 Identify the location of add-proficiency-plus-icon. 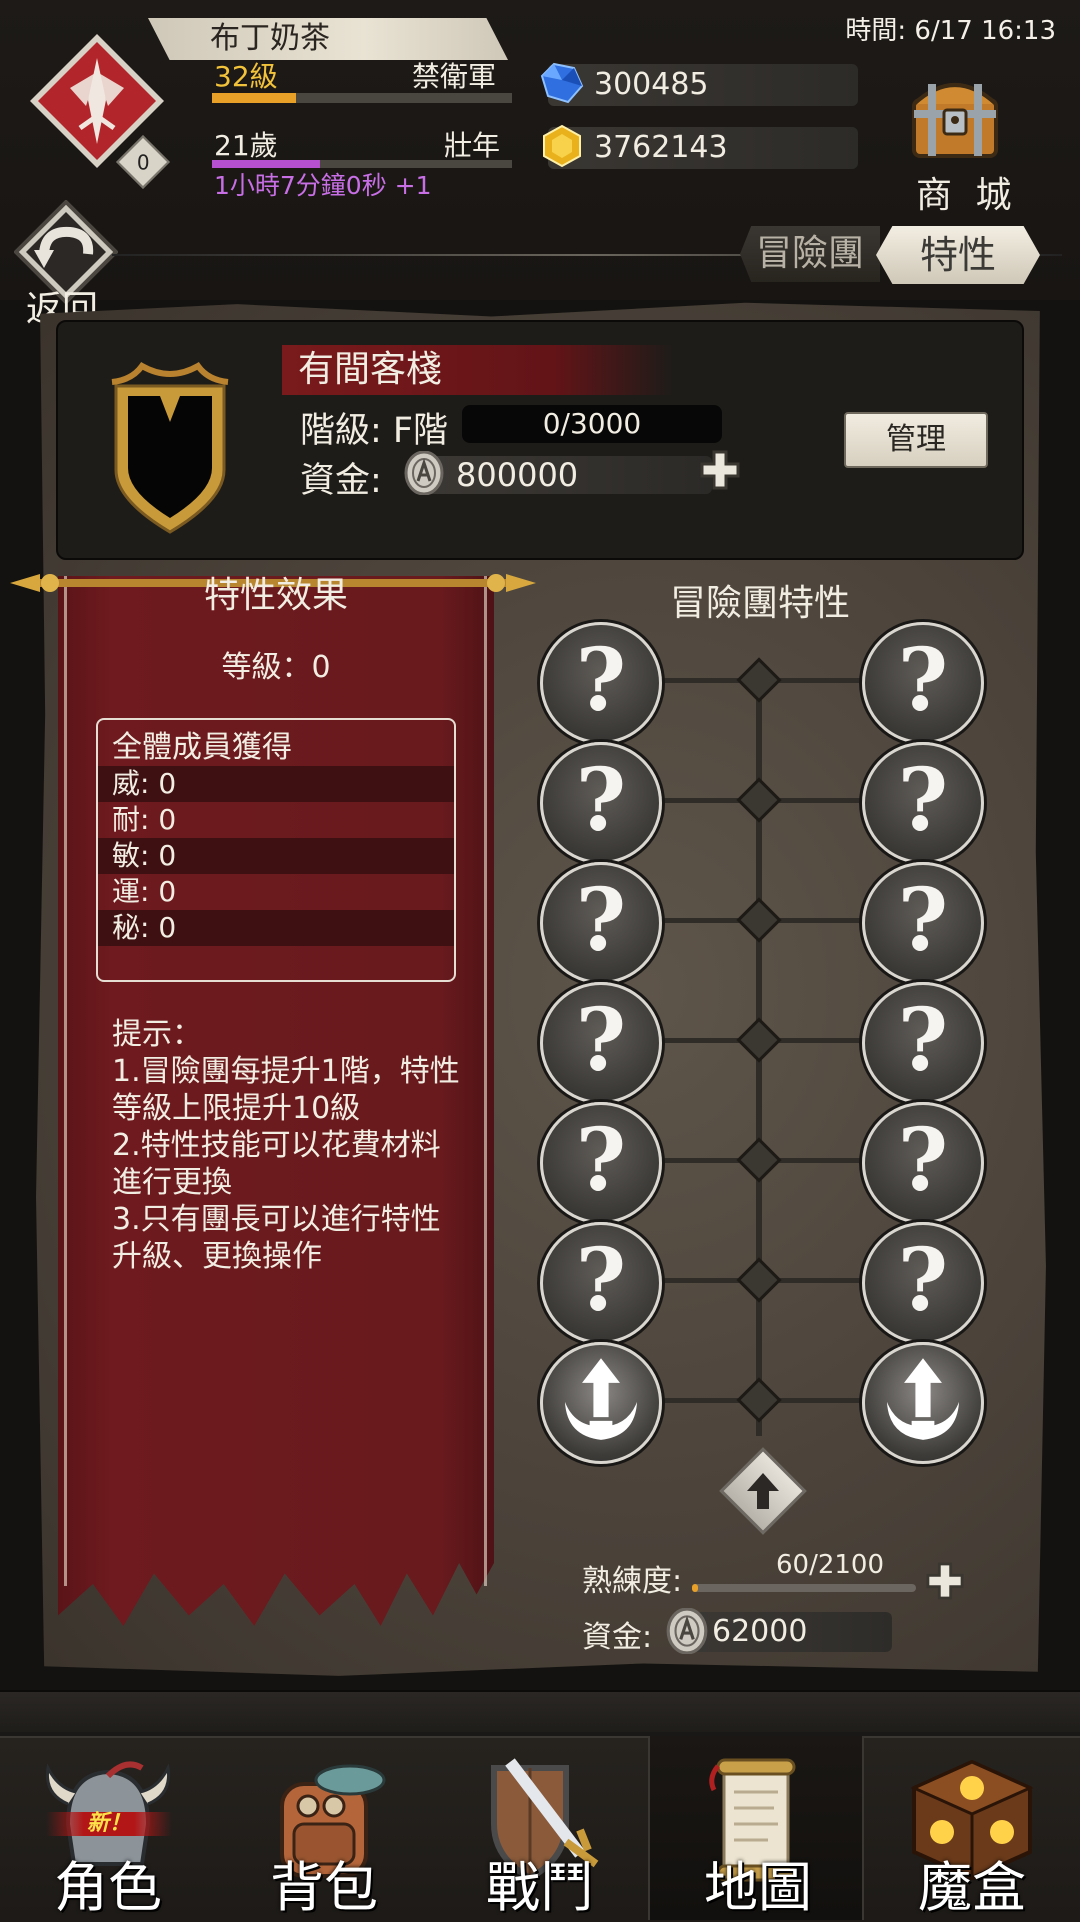
(945, 1581).